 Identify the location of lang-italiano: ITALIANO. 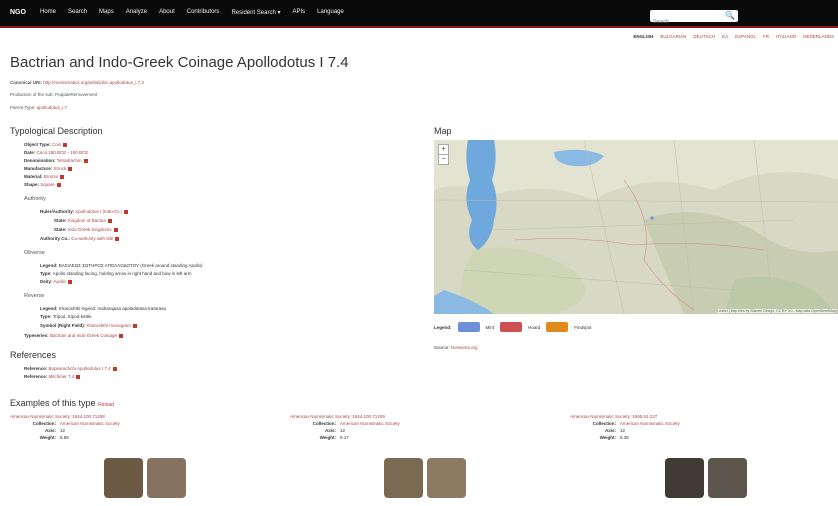
(786, 36).